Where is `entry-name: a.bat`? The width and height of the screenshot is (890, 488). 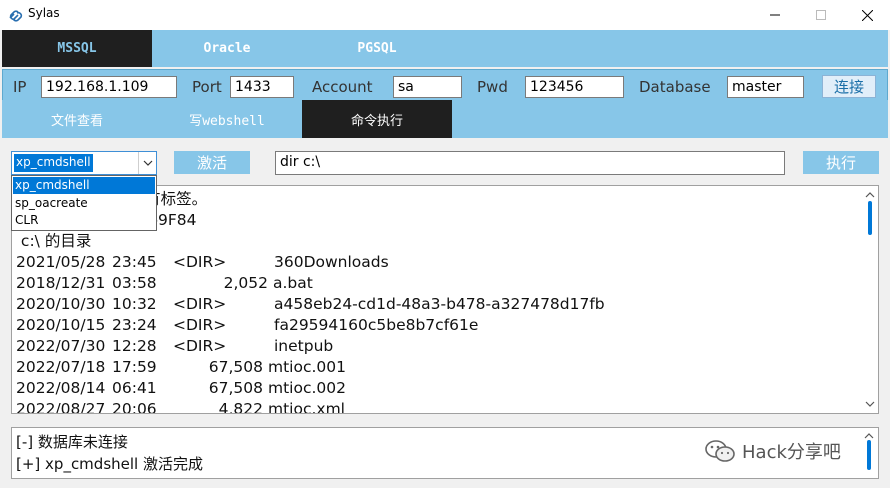
entry-name: a.bat is located at coordinates (293, 283).